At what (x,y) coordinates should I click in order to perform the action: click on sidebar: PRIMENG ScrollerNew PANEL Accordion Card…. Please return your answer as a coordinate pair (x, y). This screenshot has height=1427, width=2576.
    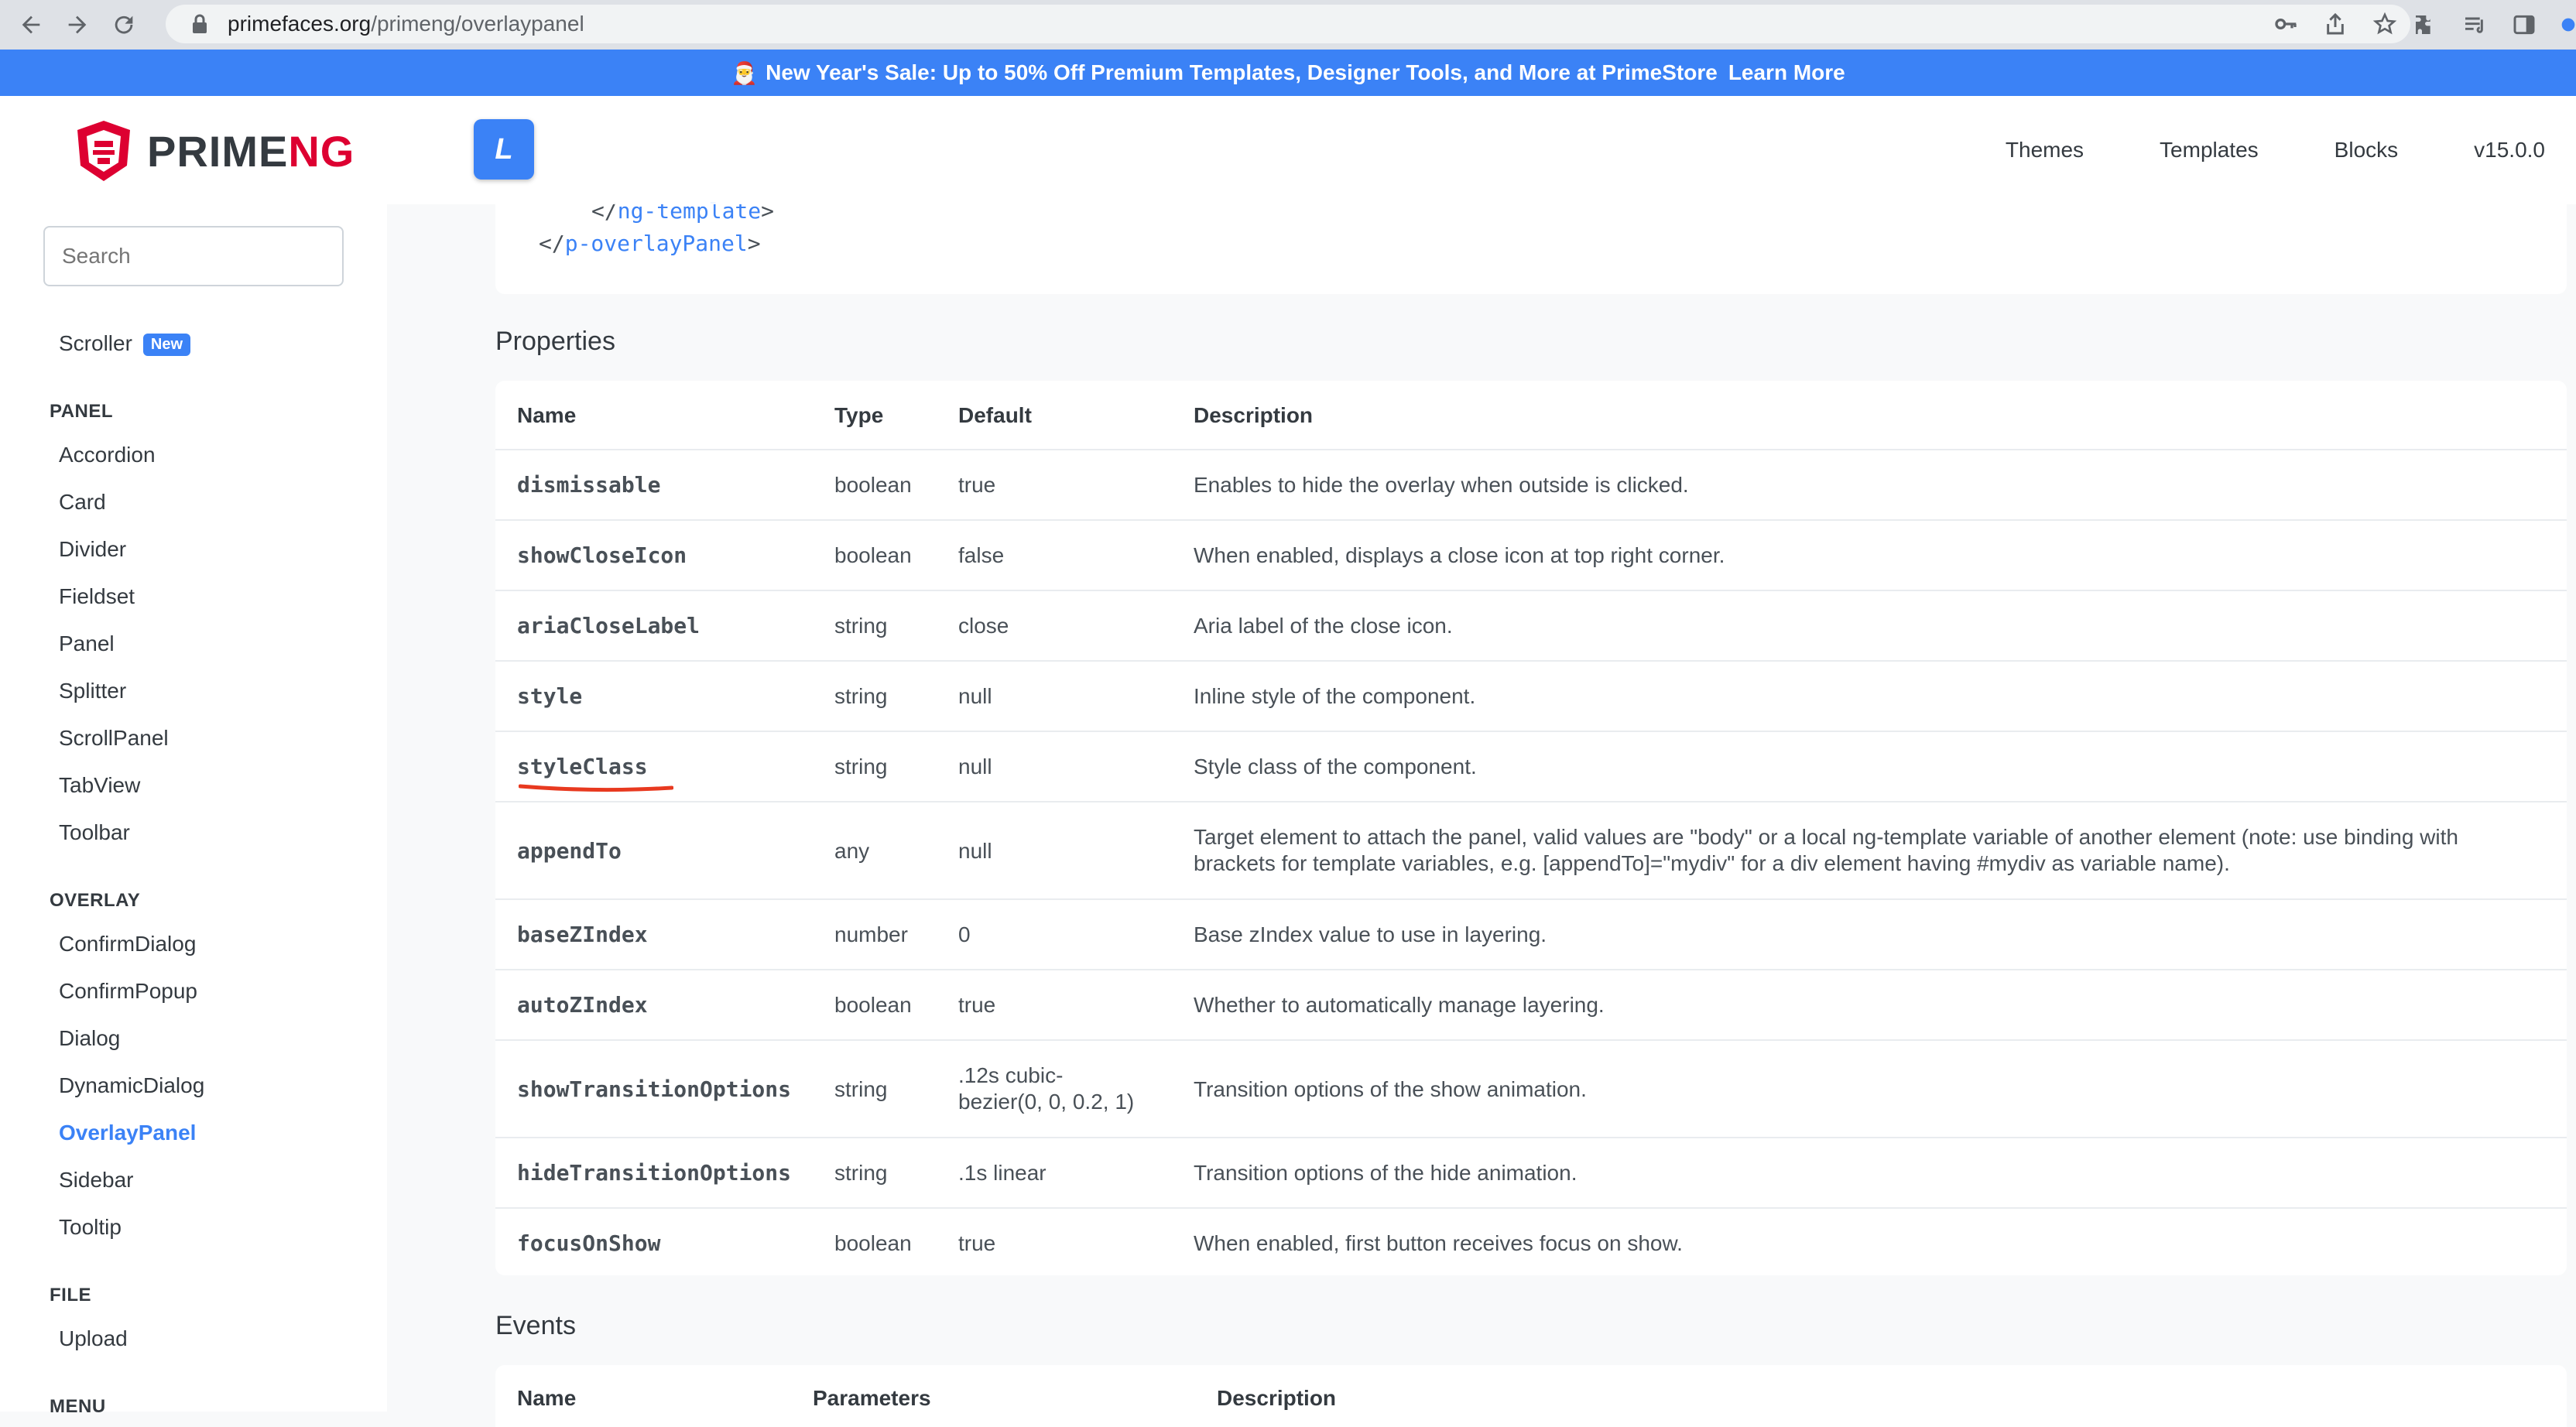
    Looking at the image, I should click on (193, 756).